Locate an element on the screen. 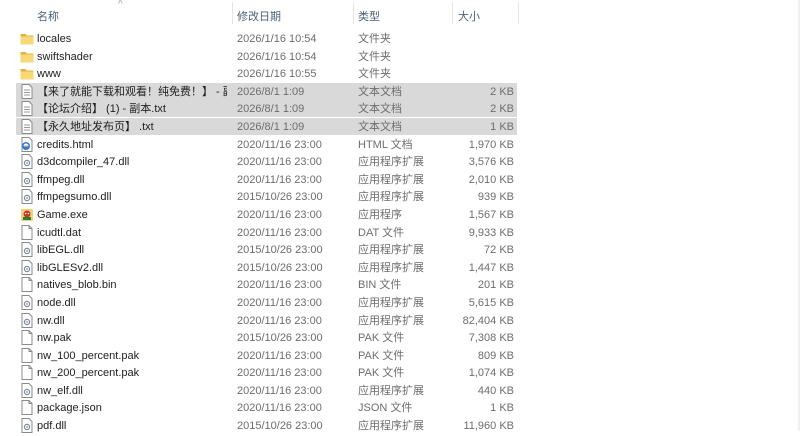 The width and height of the screenshot is (800, 436). column-header-date: 修改日期 is located at coordinates (259, 16).